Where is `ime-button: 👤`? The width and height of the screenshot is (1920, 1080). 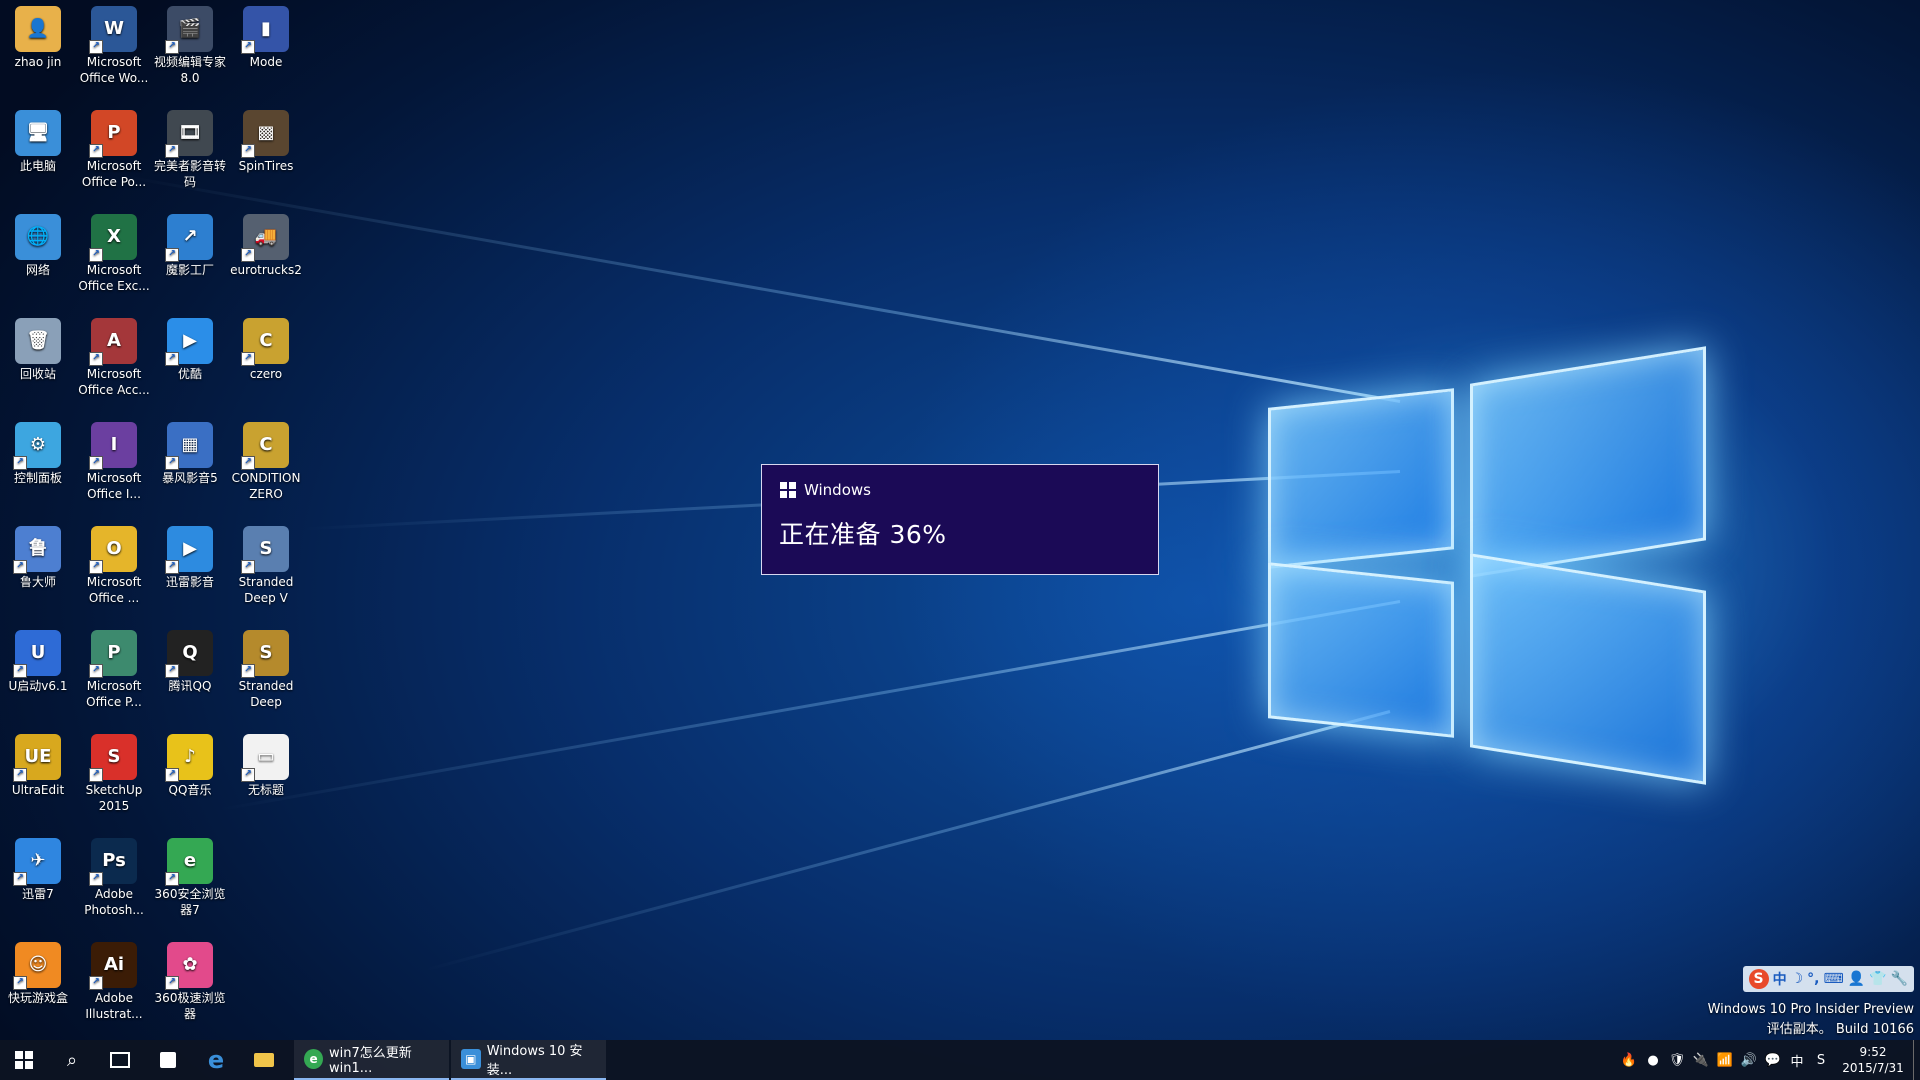
ime-button: 👤 is located at coordinates (1856, 979).